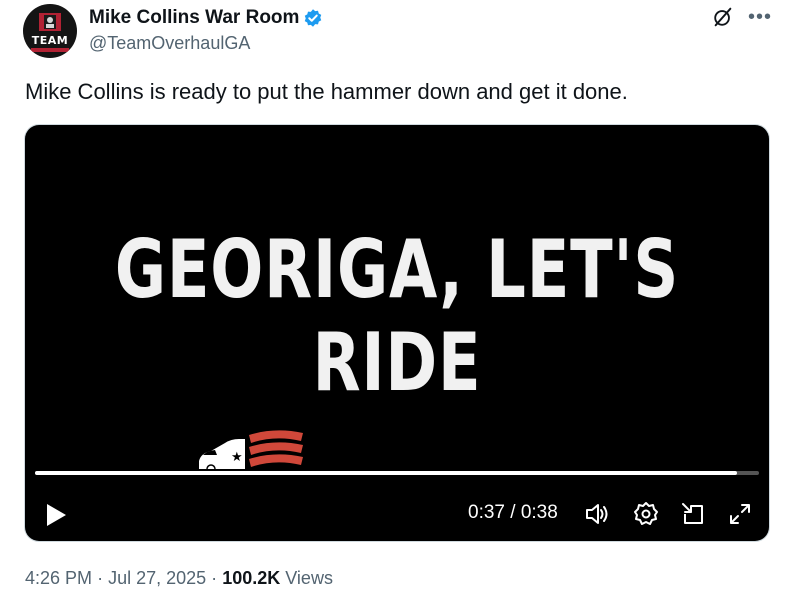 This screenshot has height=599, width=800. What do you see at coordinates (723, 17) in the screenshot?
I see `grok-icon` at bounding box center [723, 17].